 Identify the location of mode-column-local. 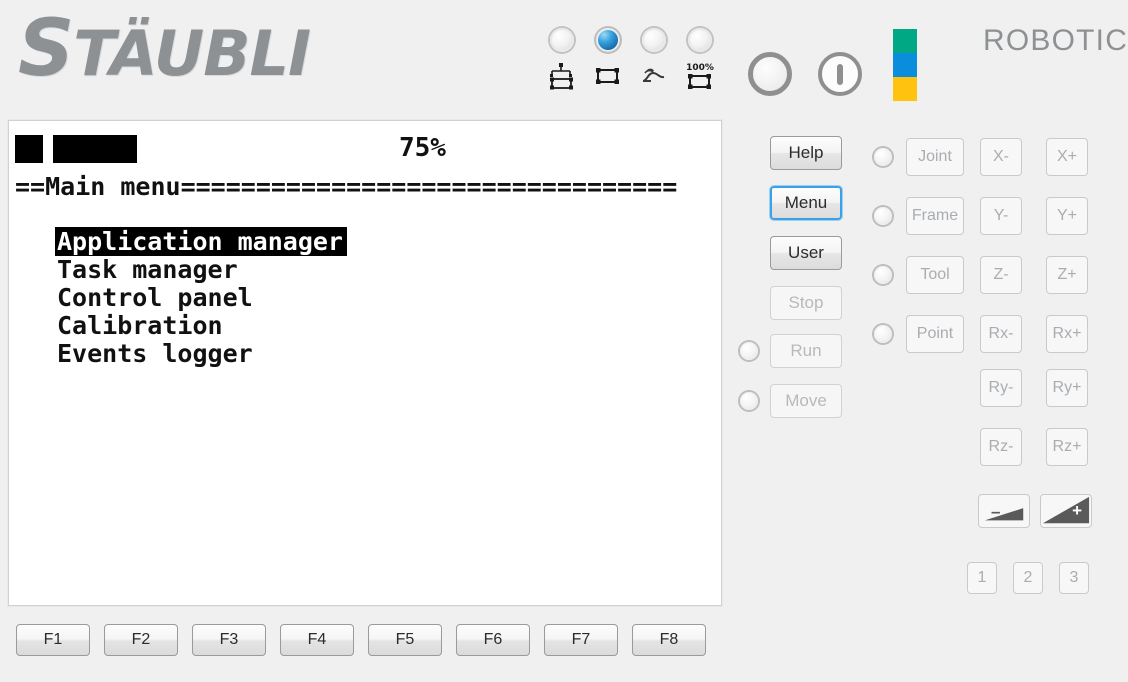
(608, 59).